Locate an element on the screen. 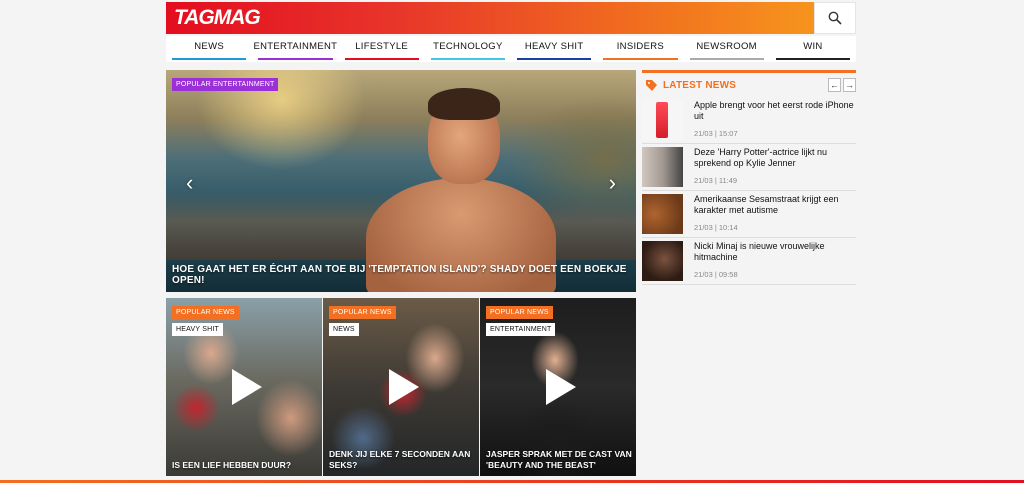  nav-item-news: NEWS is located at coordinates (209, 49).